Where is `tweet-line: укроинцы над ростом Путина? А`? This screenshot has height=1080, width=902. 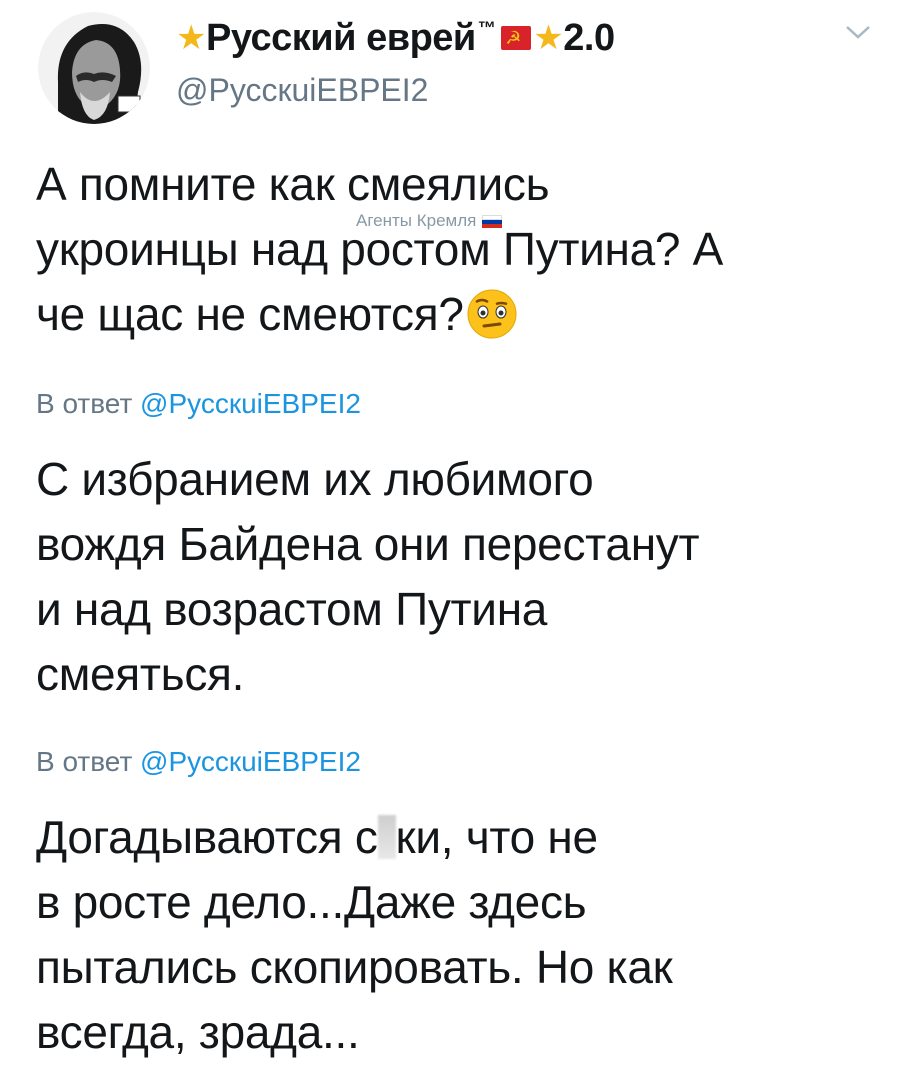 tweet-line: укроинцы над ростом Путина? А is located at coordinates (380, 249).